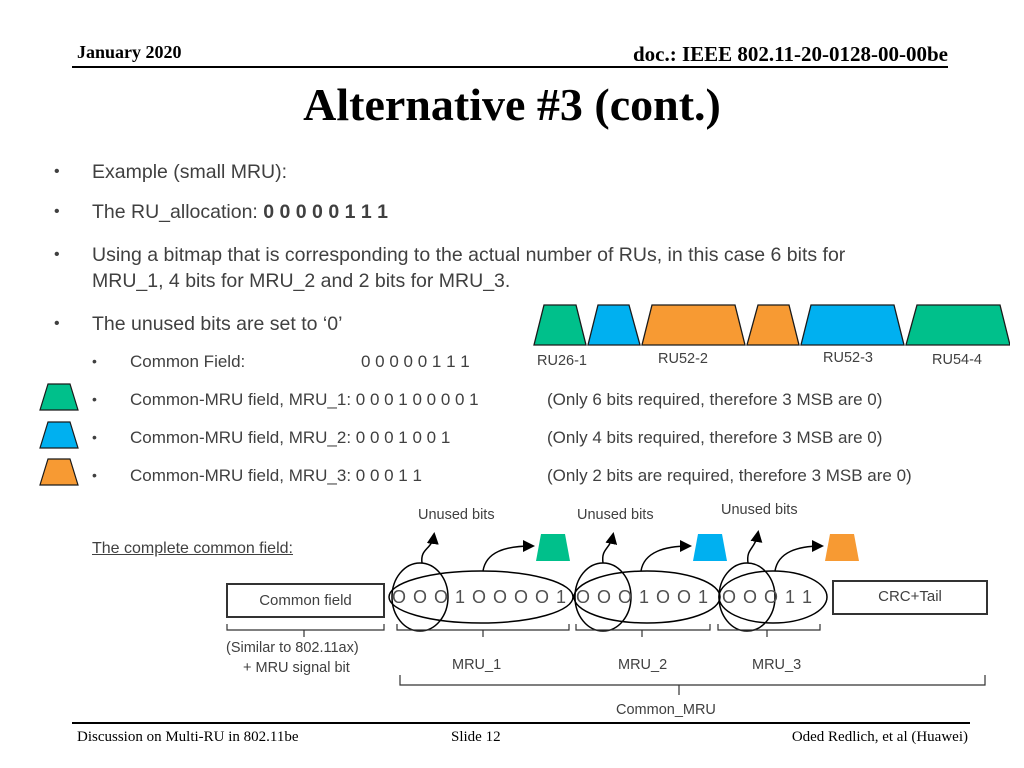 Image resolution: width=1024 pixels, height=768 pixels. Describe the element at coordinates (292, 648) in the screenshot. I see `common-field-note-line1: (Similar to 802.11ax)` at that location.